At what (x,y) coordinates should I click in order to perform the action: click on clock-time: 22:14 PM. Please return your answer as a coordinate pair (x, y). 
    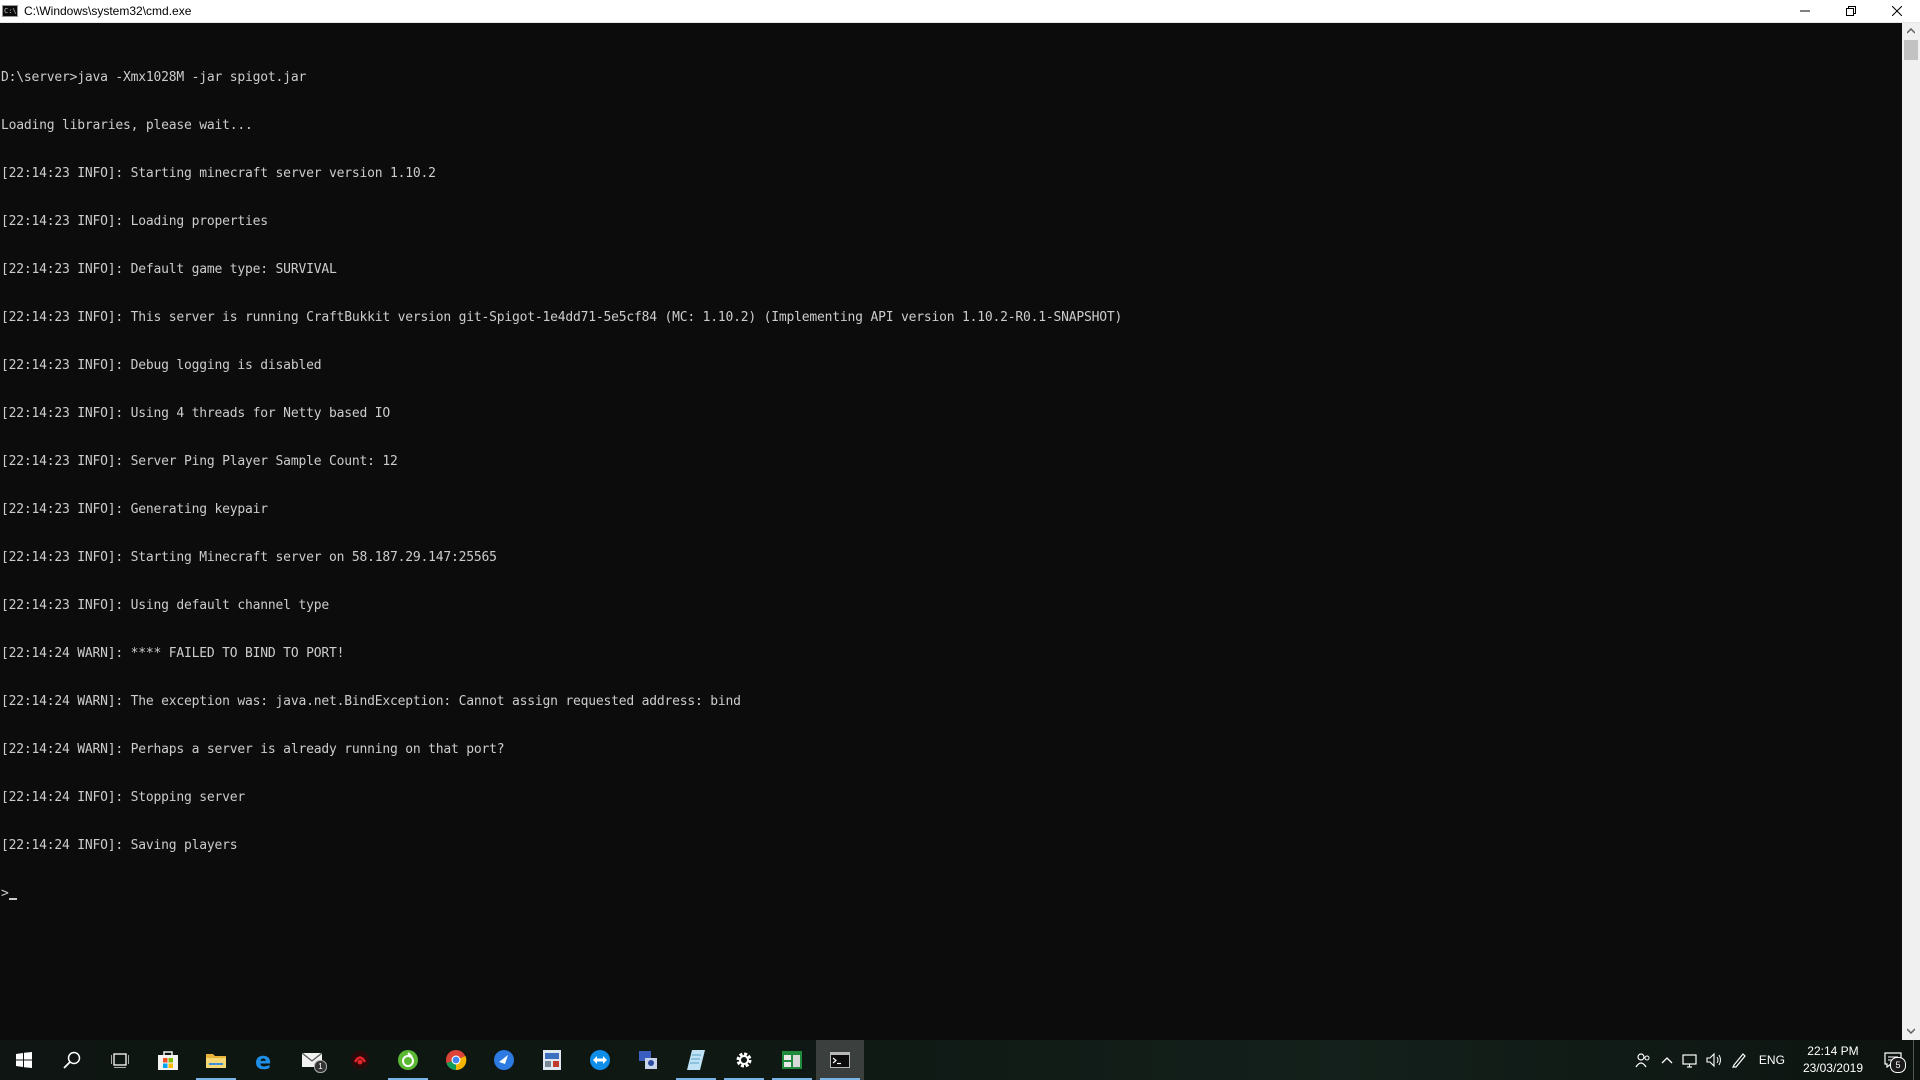
    Looking at the image, I should click on (1833, 1051).